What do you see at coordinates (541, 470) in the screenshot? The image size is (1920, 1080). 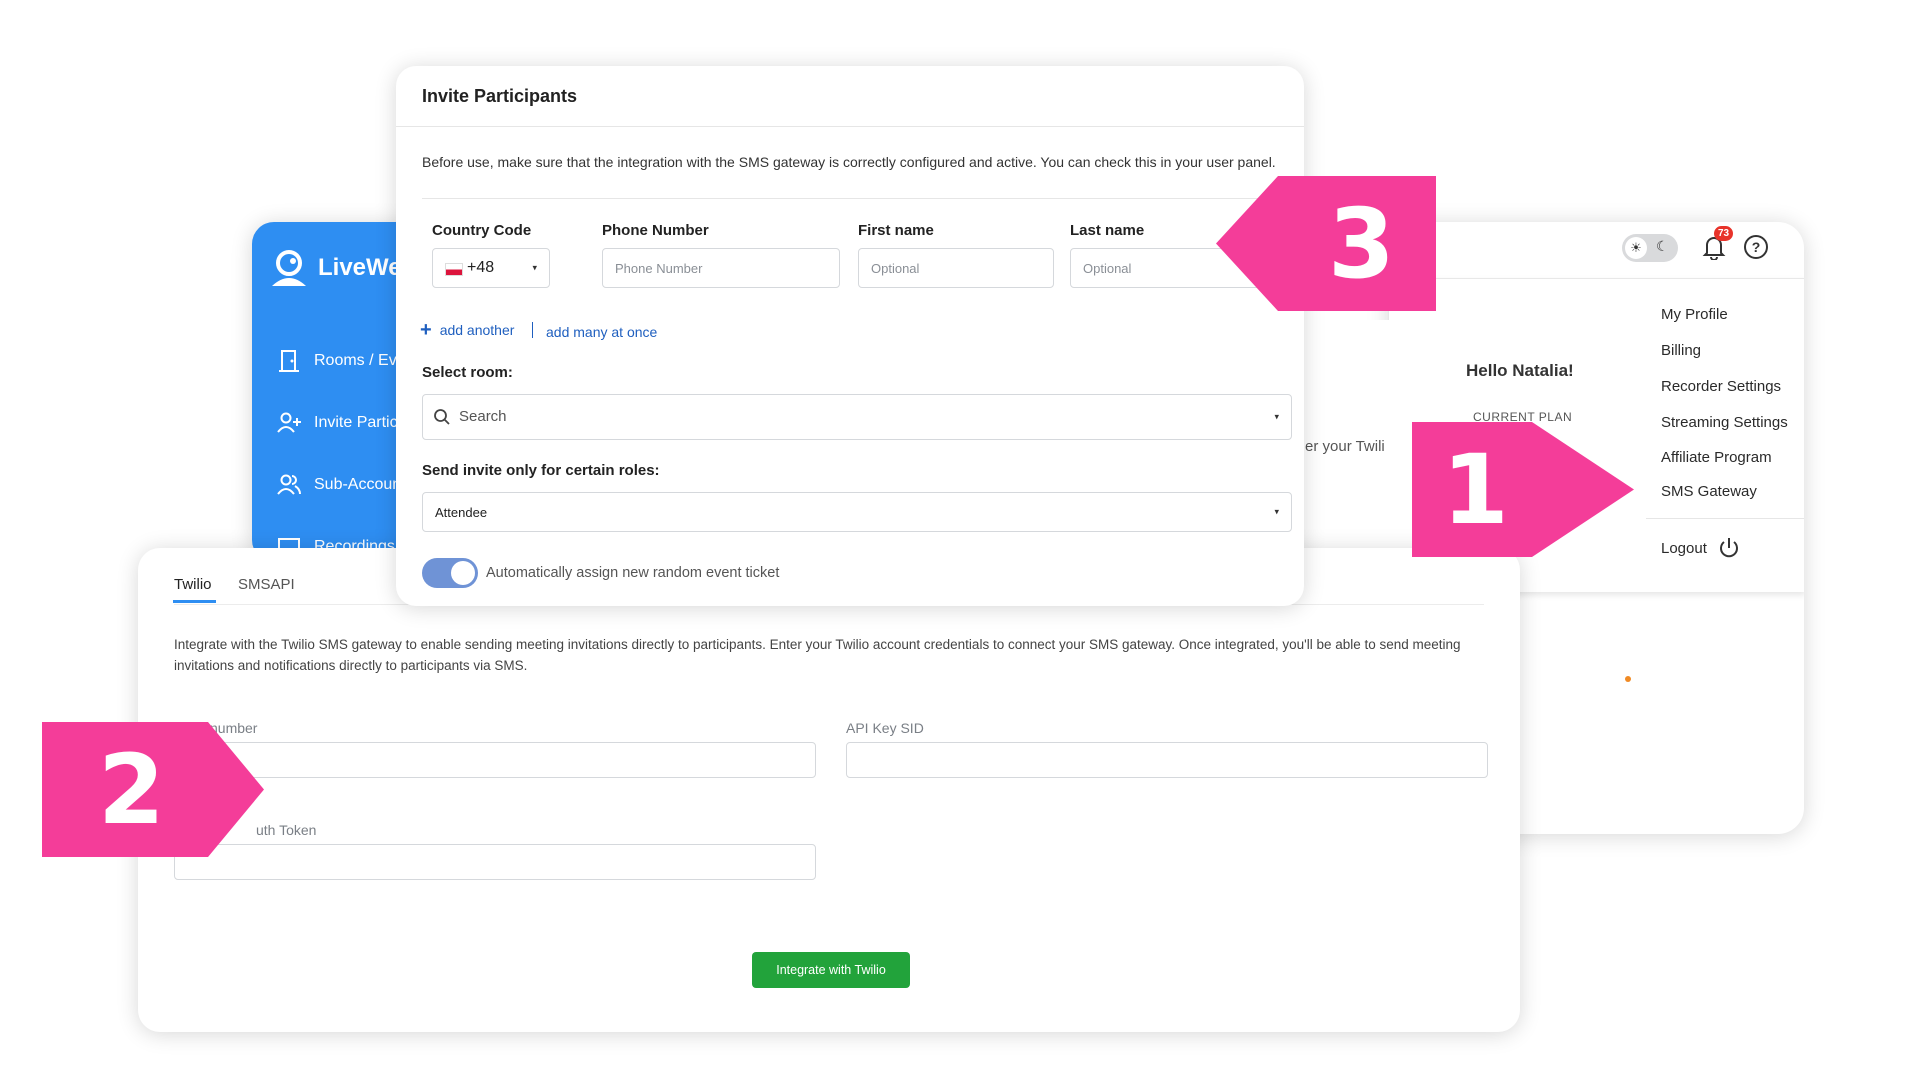 I see `roles-label: Send invite only for certain roles:` at bounding box center [541, 470].